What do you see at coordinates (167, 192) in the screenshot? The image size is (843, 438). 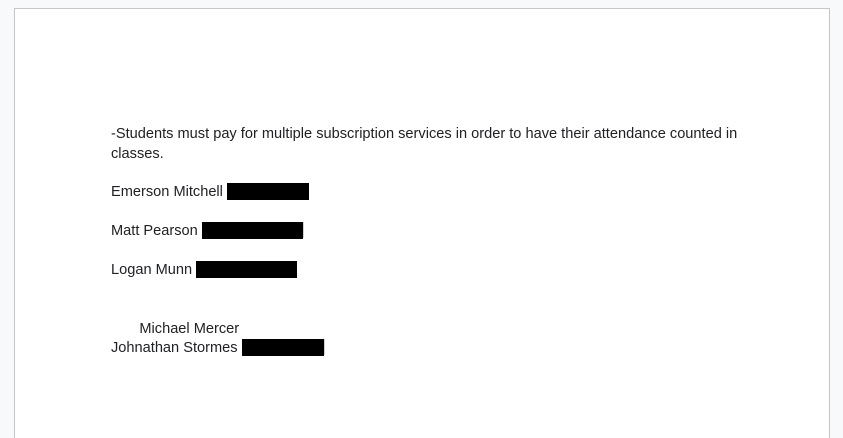 I see `signatory-name: Emerson Mitchell` at bounding box center [167, 192].